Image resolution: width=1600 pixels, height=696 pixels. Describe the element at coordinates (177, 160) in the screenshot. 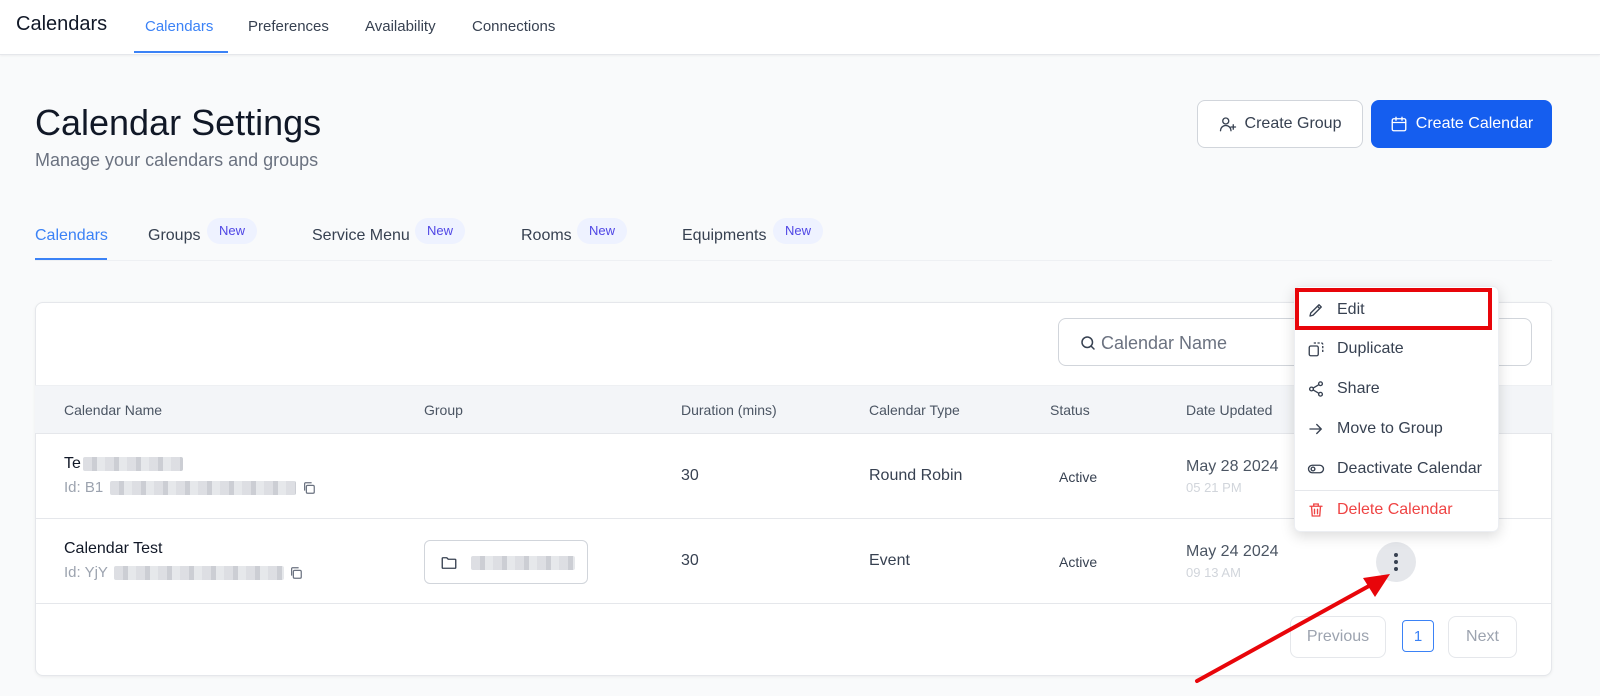

I see `page-subtitle: Manage your calendars and groups` at that location.